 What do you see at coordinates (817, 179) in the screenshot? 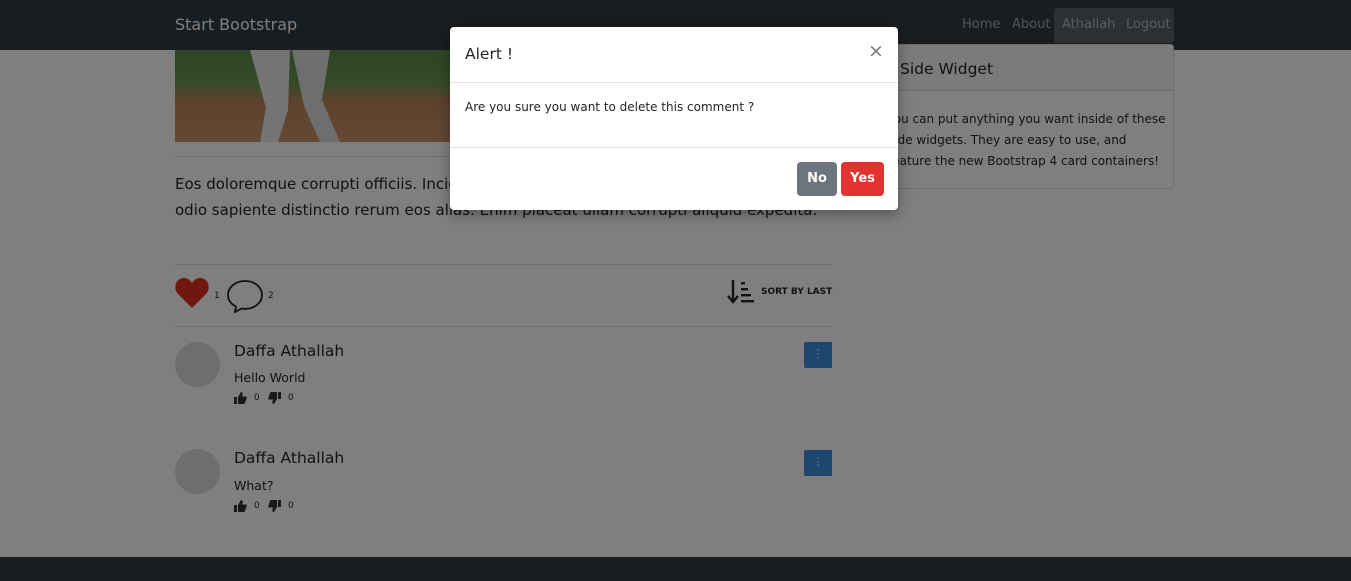
I see `no-button: No` at bounding box center [817, 179].